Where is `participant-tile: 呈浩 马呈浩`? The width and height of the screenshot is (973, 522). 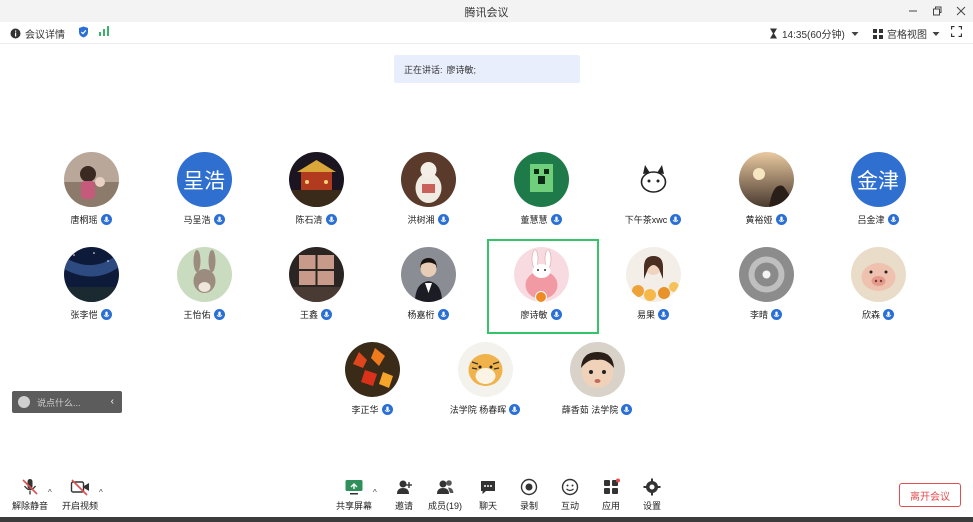 participant-tile: 呈浩 马呈浩 is located at coordinates (204, 189).